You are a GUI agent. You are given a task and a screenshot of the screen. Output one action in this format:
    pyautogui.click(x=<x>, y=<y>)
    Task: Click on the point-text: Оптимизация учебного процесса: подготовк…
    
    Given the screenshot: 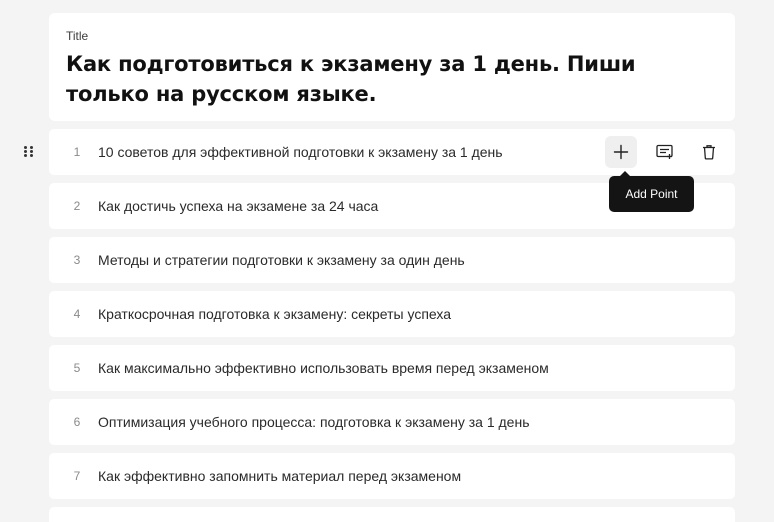 What is the action you would take?
    pyautogui.click(x=313, y=422)
    